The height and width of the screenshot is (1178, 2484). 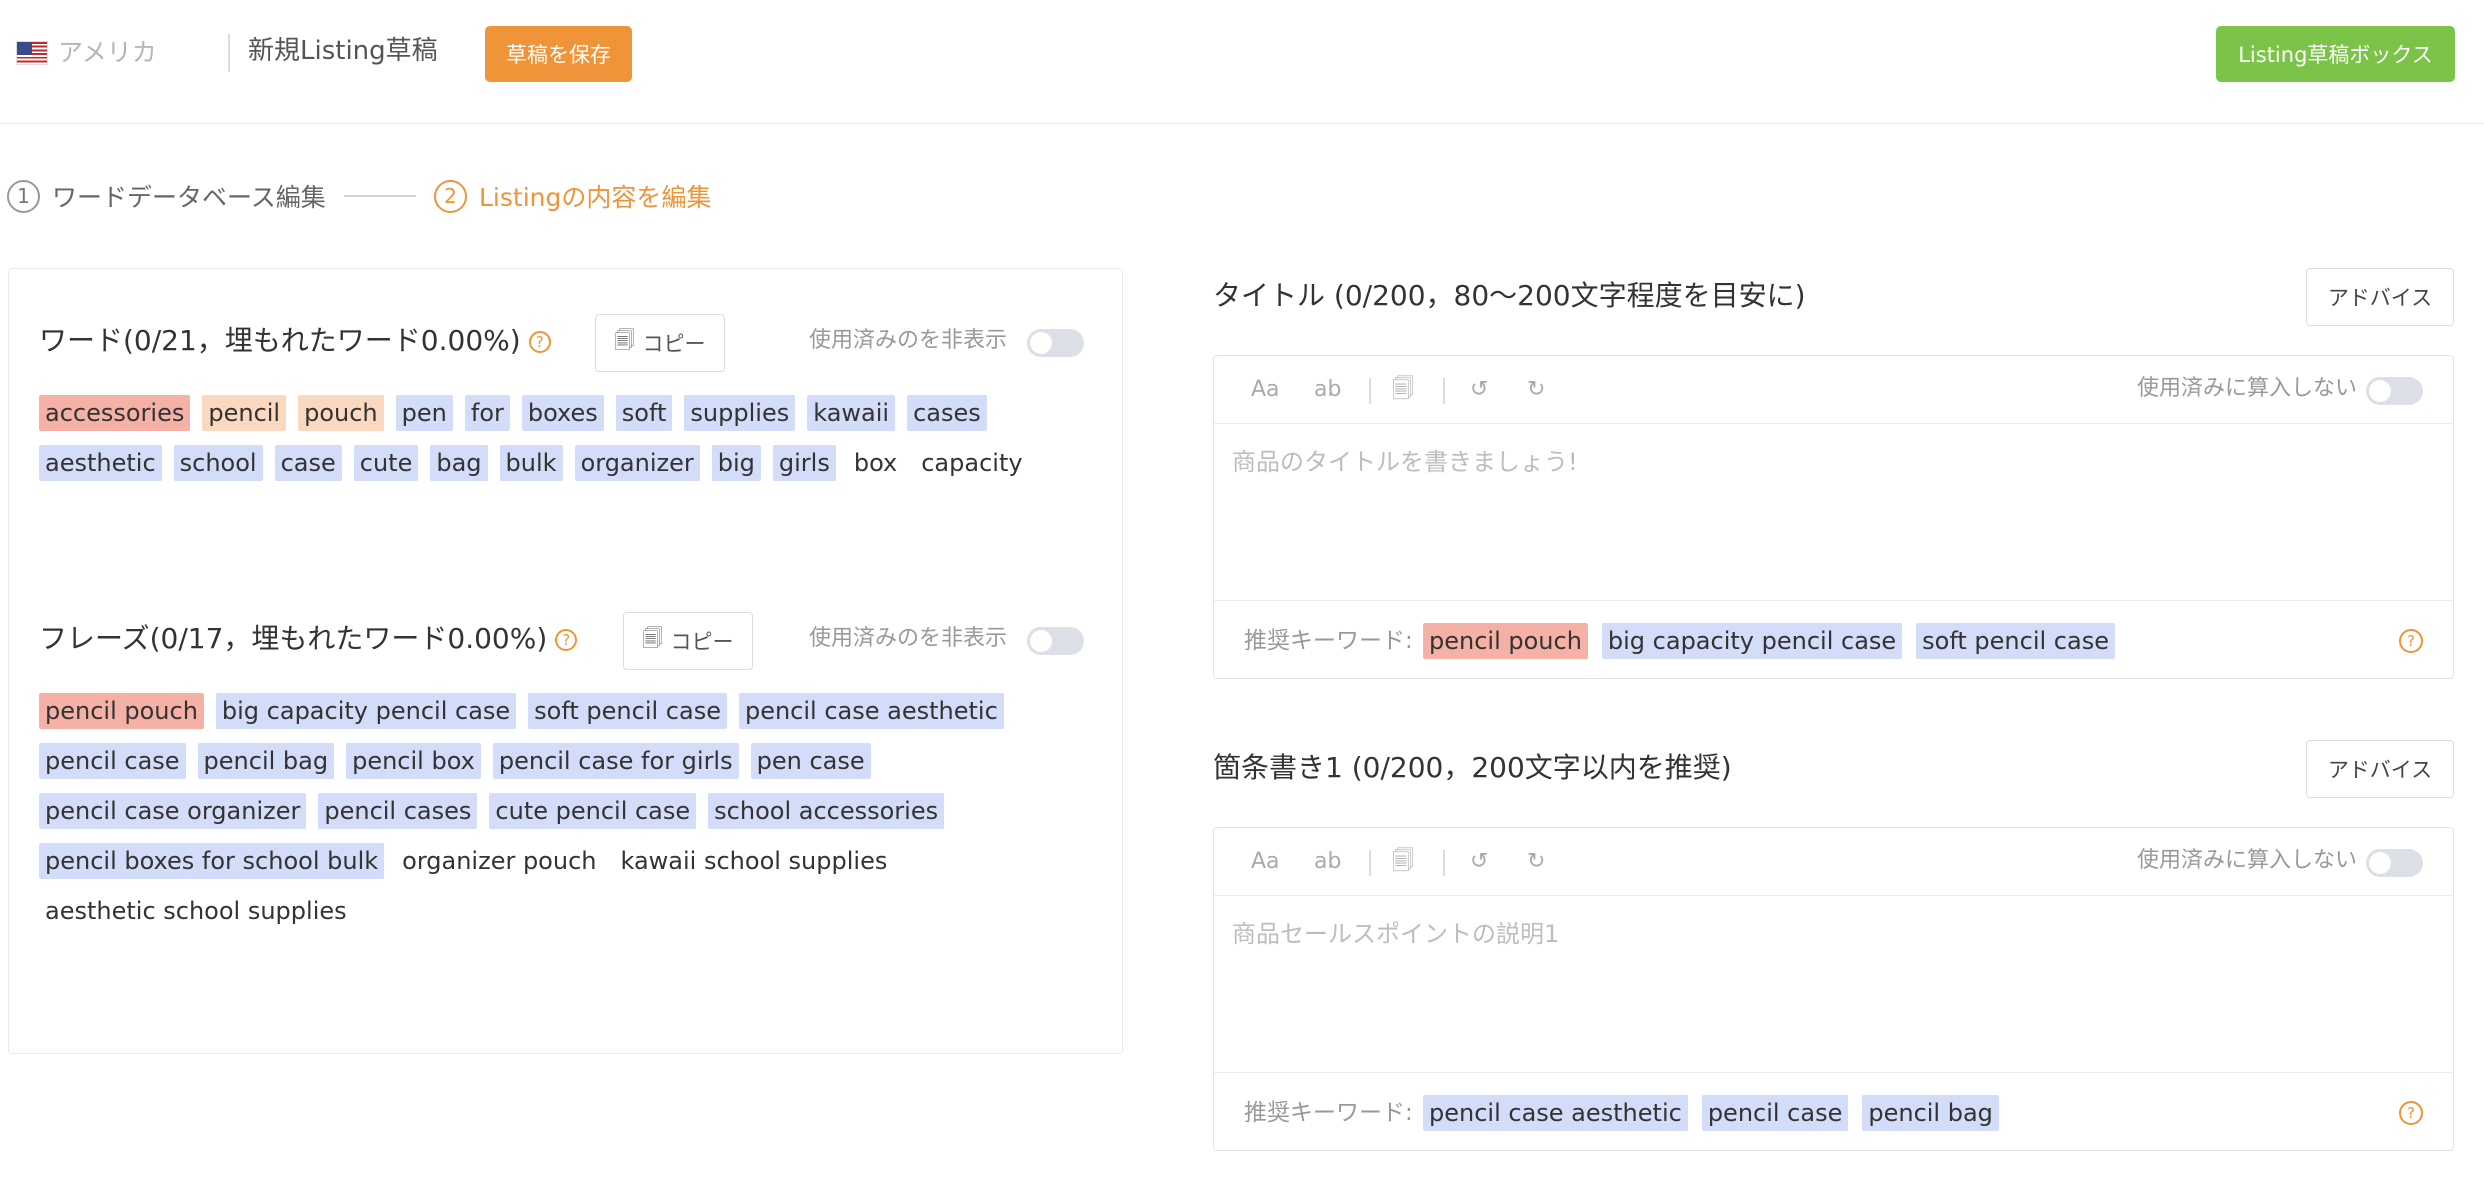 What do you see at coordinates (380, 196) in the screenshot?
I see `step-connector` at bounding box center [380, 196].